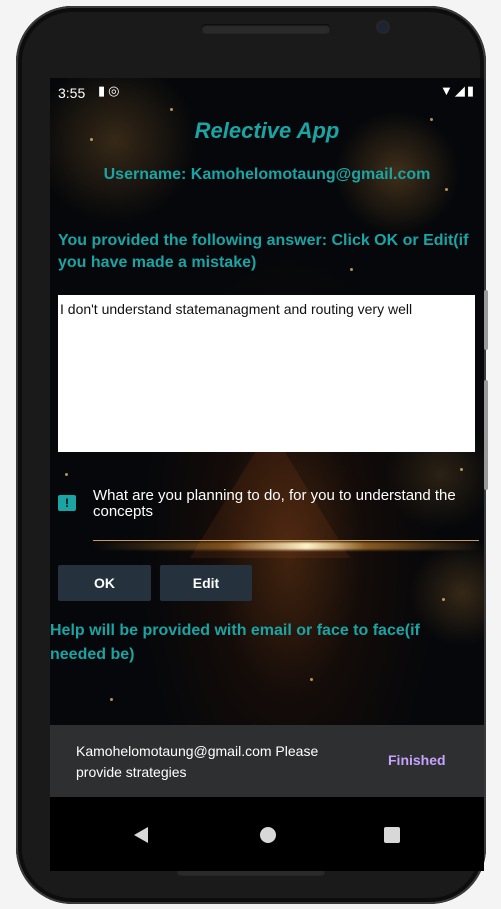  What do you see at coordinates (486, 320) in the screenshot?
I see `power-button` at bounding box center [486, 320].